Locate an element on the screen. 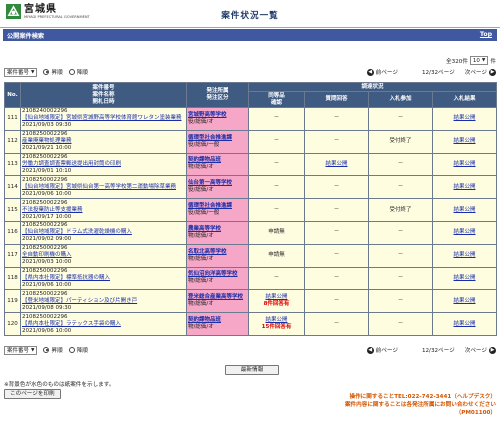 The image size is (500, 422). top-link: Top is located at coordinates (486, 34).